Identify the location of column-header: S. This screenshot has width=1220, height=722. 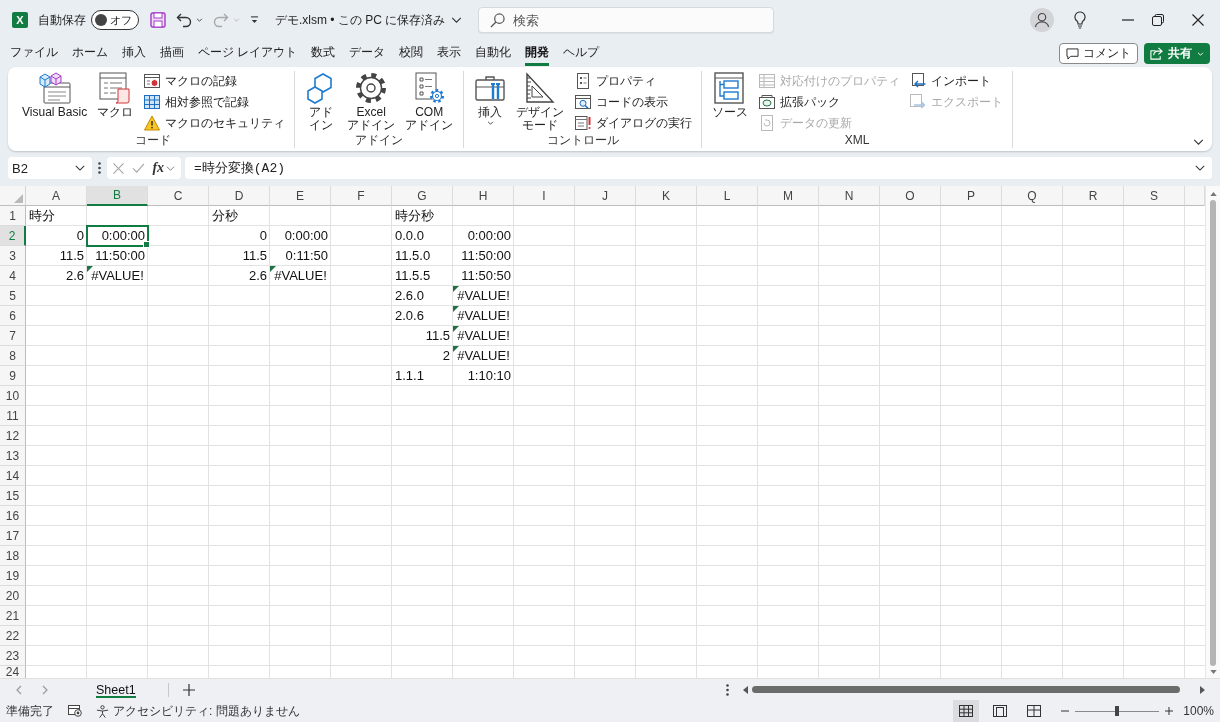
(1154, 196).